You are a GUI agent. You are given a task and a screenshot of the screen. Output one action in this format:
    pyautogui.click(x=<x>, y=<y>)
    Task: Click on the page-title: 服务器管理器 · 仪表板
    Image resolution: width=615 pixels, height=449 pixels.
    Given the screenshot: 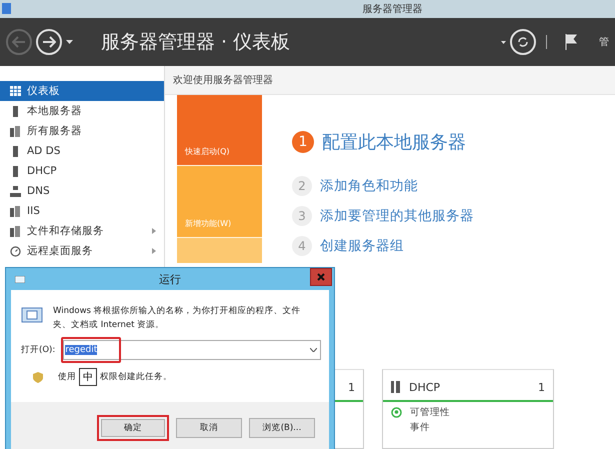 What is the action you would take?
    pyautogui.click(x=196, y=42)
    